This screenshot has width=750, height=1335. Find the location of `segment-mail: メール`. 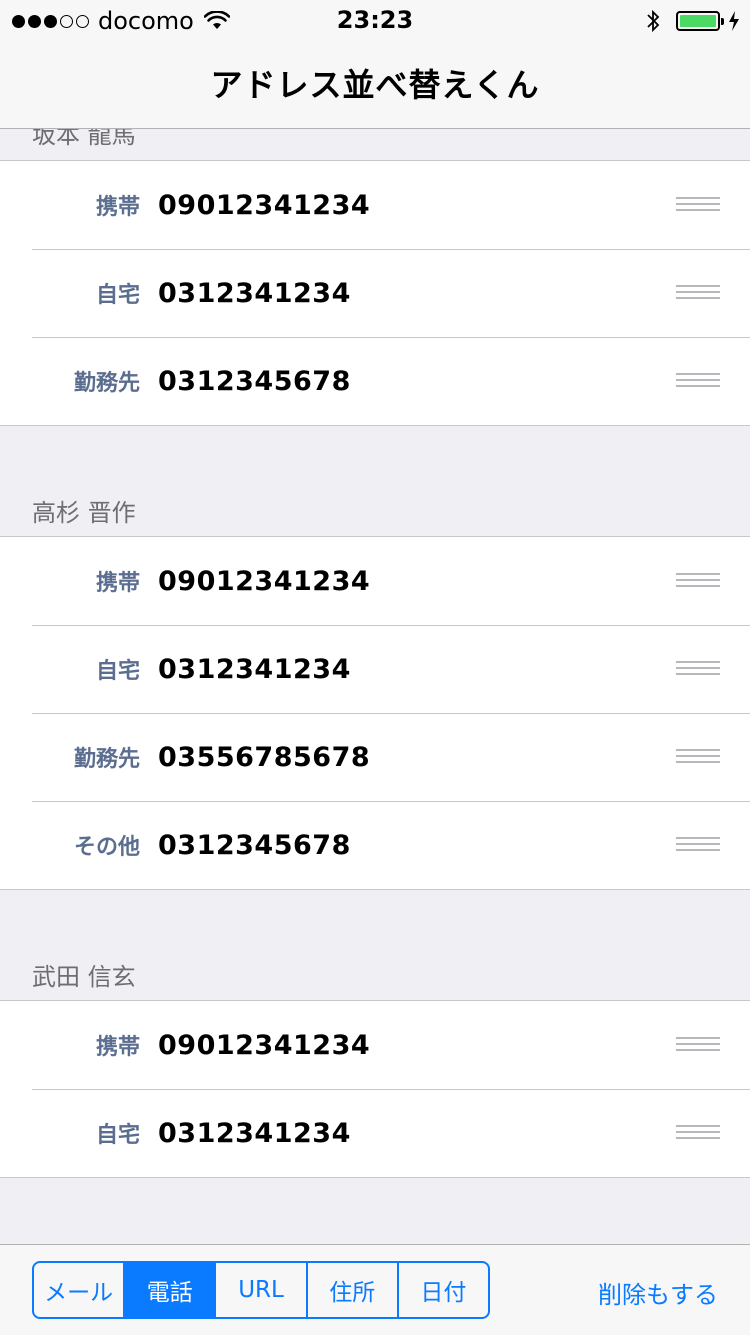

segment-mail: メール is located at coordinates (78, 1290).